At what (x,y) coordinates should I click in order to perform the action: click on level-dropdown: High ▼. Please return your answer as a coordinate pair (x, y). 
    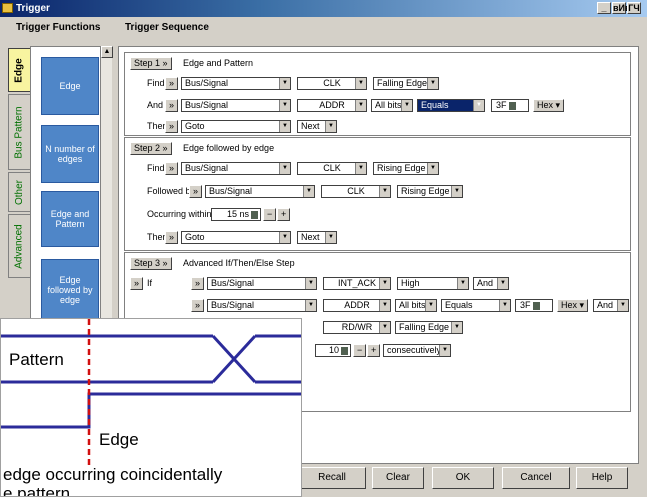
    Looking at the image, I should click on (433, 283).